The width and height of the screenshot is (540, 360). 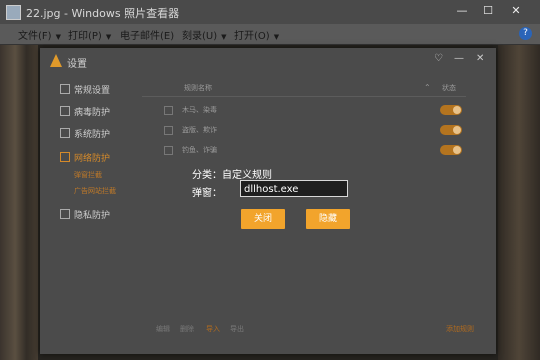 I want to click on export-link: 导出, so click(x=237, y=329).